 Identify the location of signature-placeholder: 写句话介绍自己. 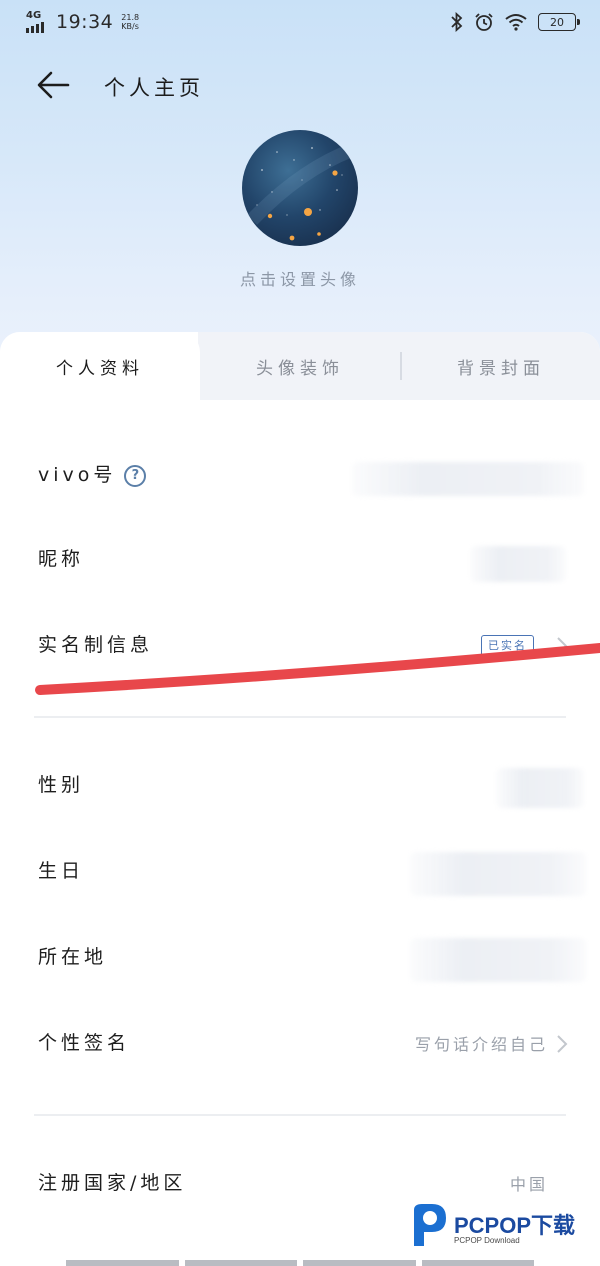
(481, 1044).